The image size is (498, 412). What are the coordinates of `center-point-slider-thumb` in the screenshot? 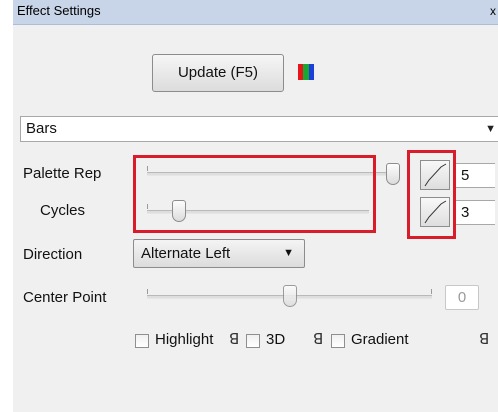 It's located at (290, 296).